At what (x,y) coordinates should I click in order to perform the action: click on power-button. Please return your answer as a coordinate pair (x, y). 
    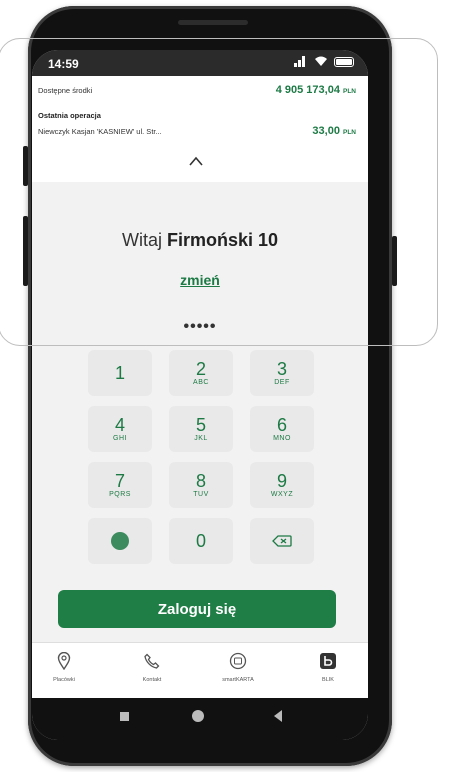
    Looking at the image, I should click on (394, 261).